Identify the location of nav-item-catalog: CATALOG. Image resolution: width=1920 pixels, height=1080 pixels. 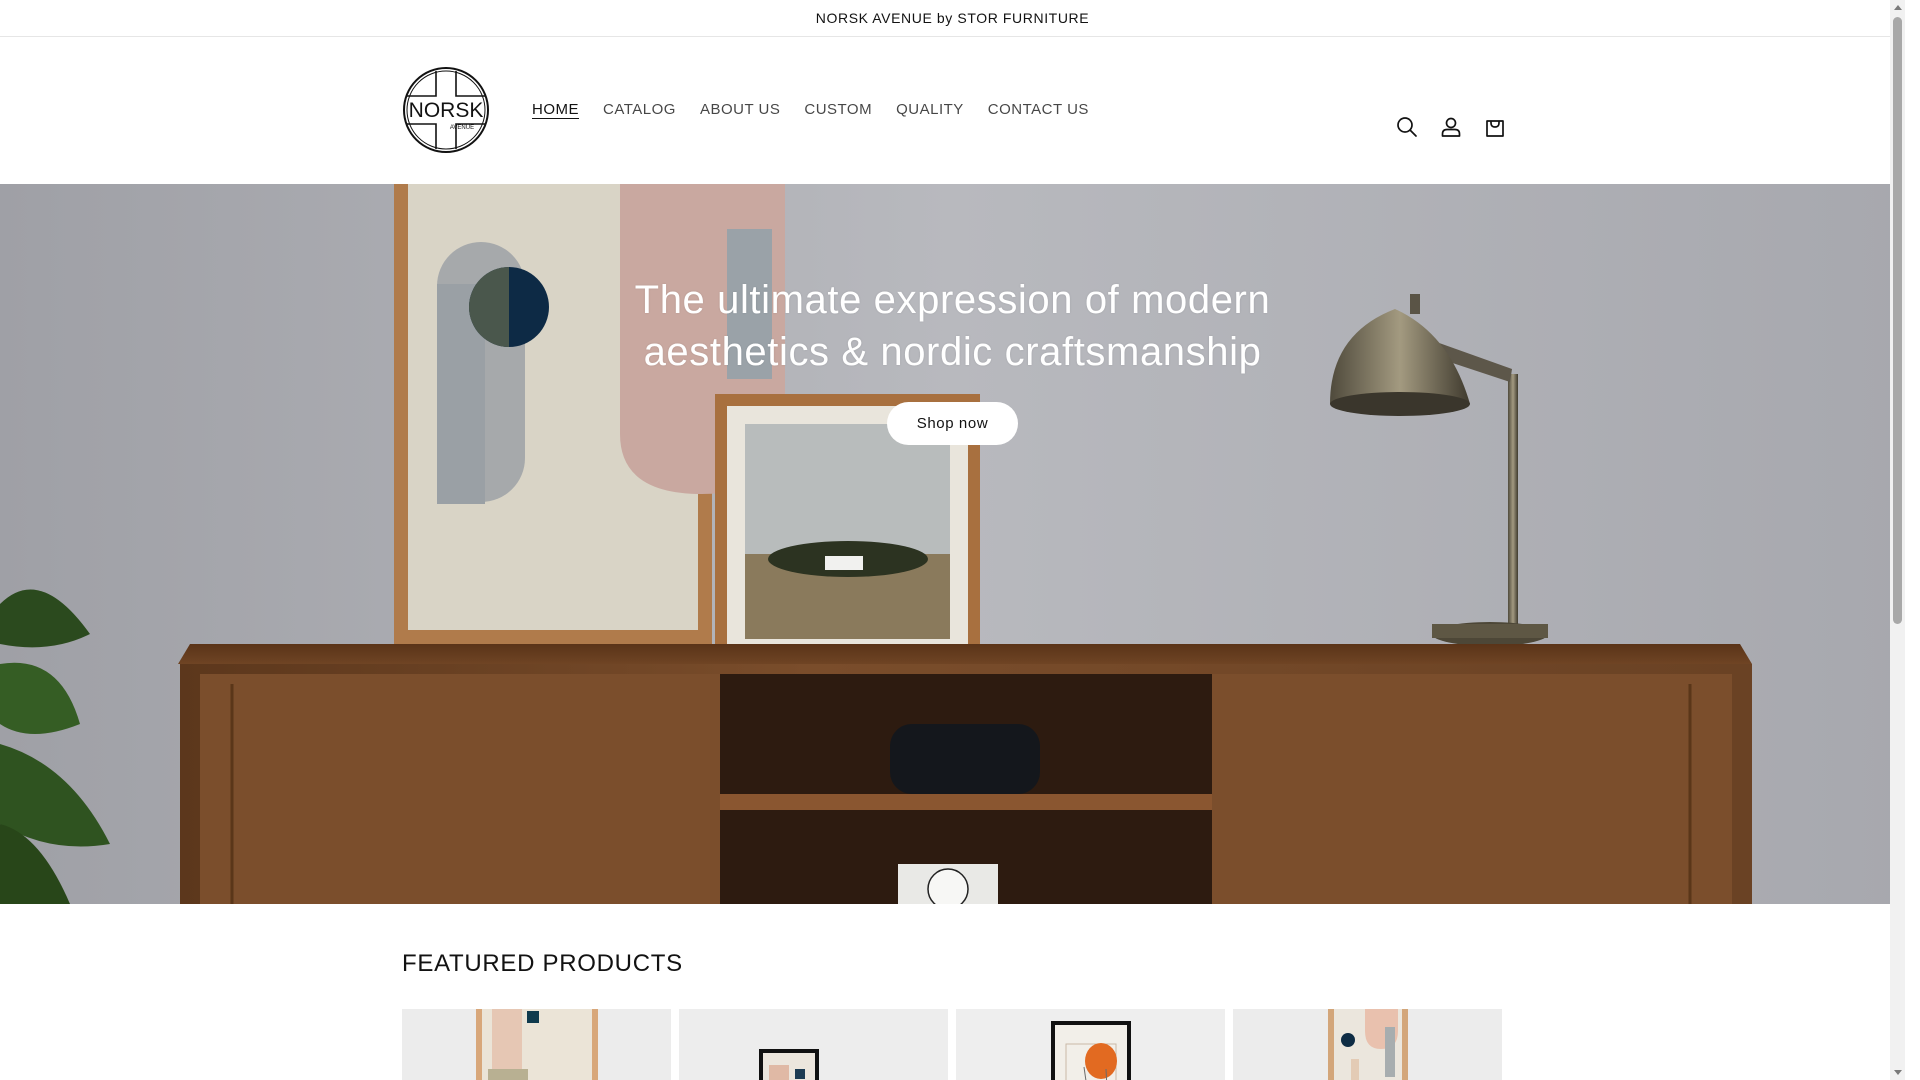
(639, 110).